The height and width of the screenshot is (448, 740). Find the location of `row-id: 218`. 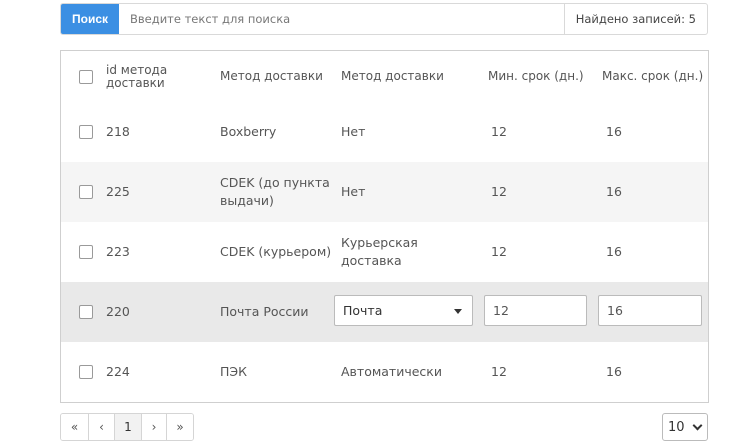

row-id: 218 is located at coordinates (118, 131).